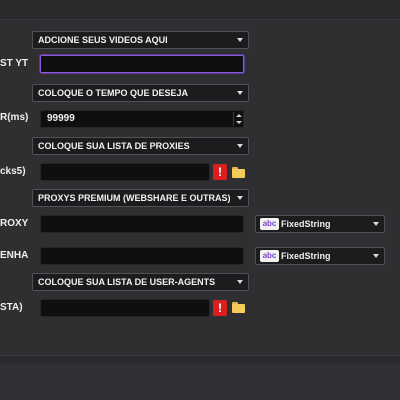  Describe the element at coordinates (113, 93) in the screenshot. I see `tempo-dropdown-label: COLOQUE O TEMPO QUE DESEJA` at that location.